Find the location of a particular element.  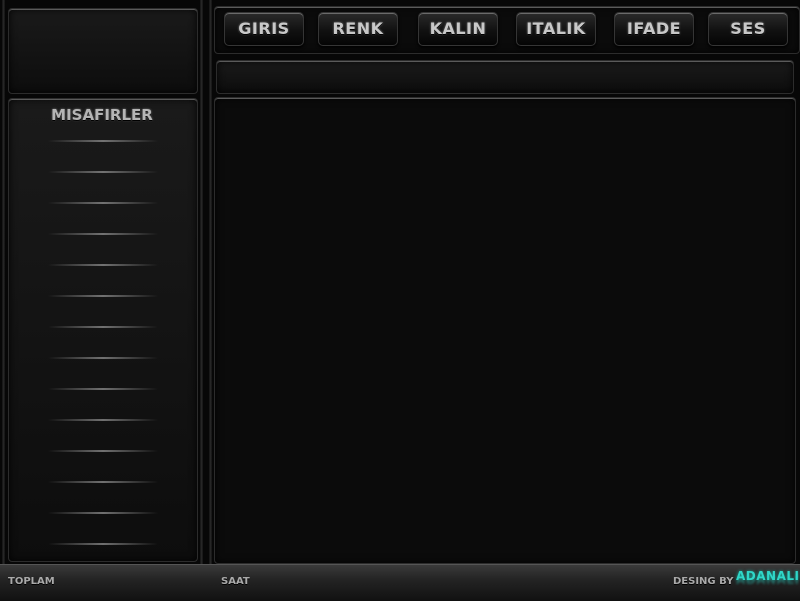

guest-list-title: MISAFIRLER is located at coordinates (102, 115).